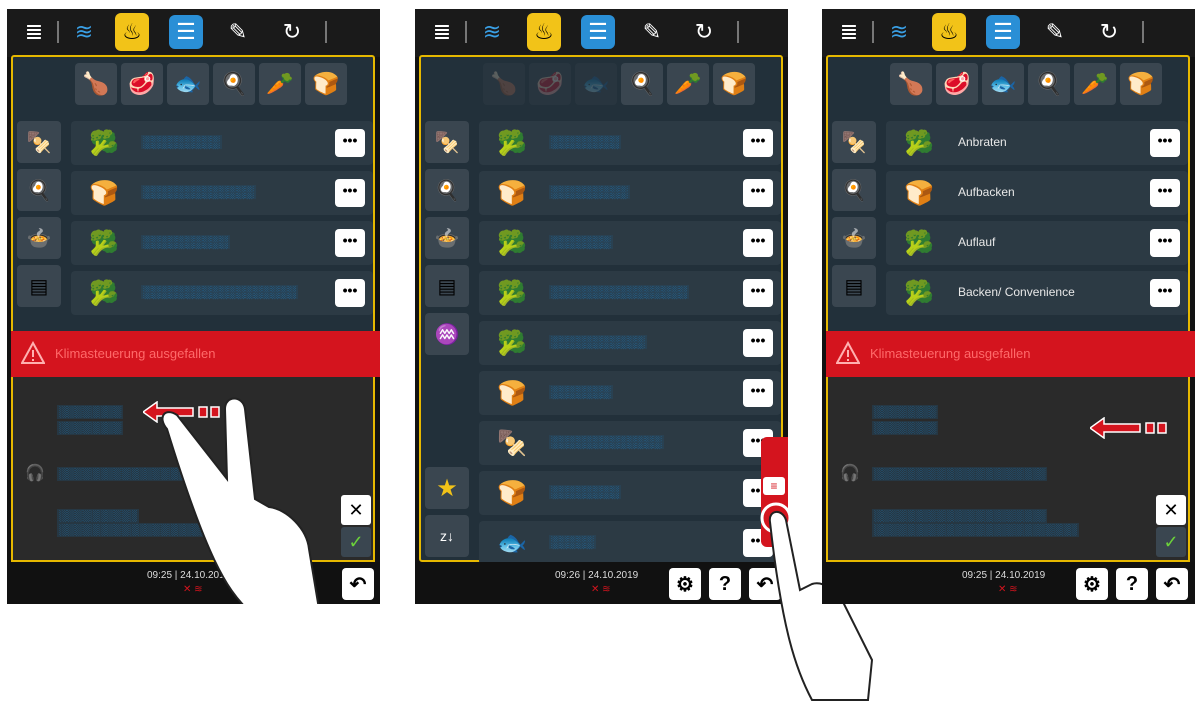 The width and height of the screenshot is (1200, 709). I want to click on list-item: 🍞 Aufbacken •••, so click(1037, 193).